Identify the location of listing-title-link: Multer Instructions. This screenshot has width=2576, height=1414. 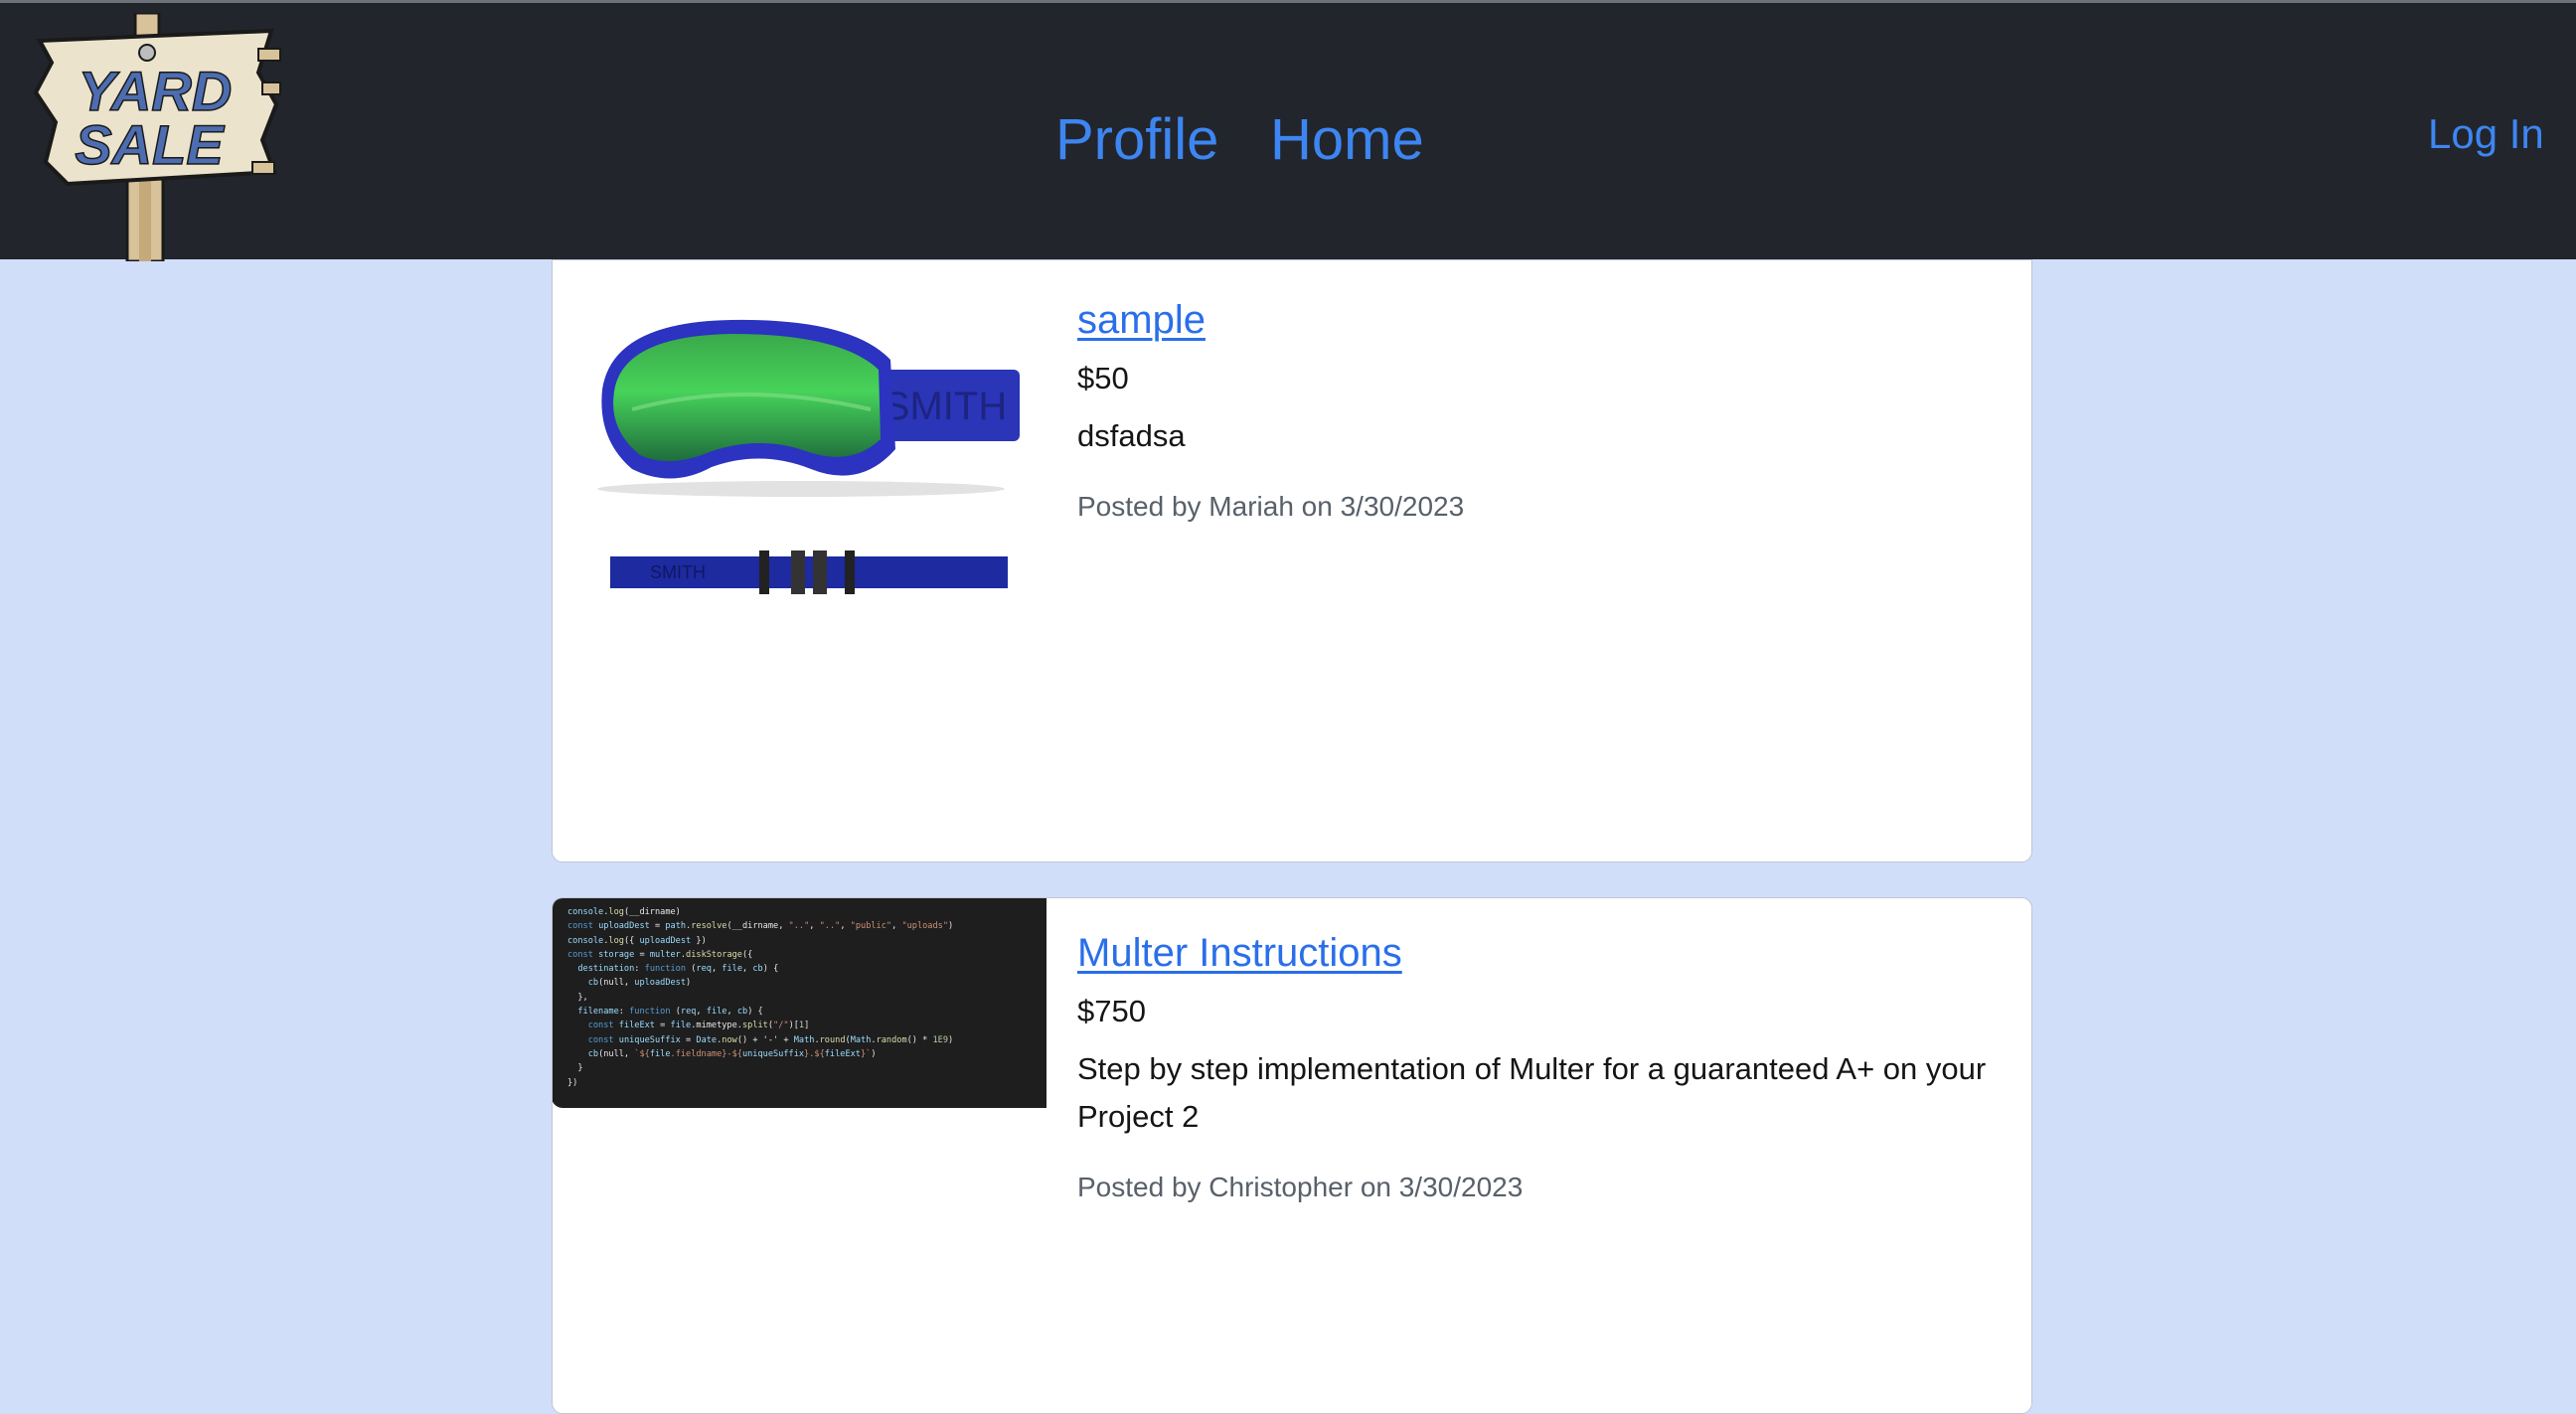
(1534, 953).